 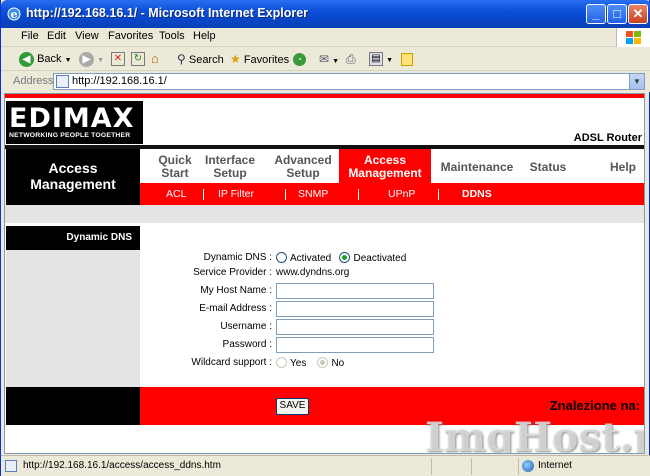 I want to click on dynamic-dns-options: Activated Deactivated, so click(x=341, y=258).